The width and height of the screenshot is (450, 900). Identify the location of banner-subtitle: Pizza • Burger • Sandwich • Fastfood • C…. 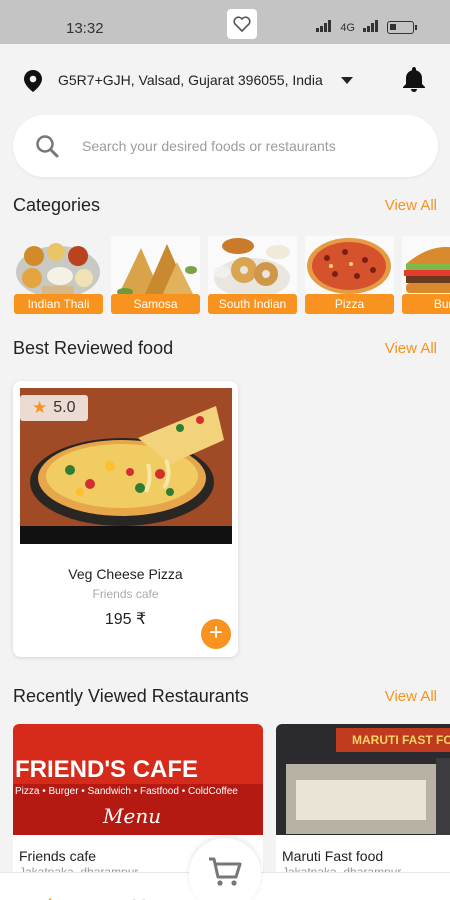
(126, 791).